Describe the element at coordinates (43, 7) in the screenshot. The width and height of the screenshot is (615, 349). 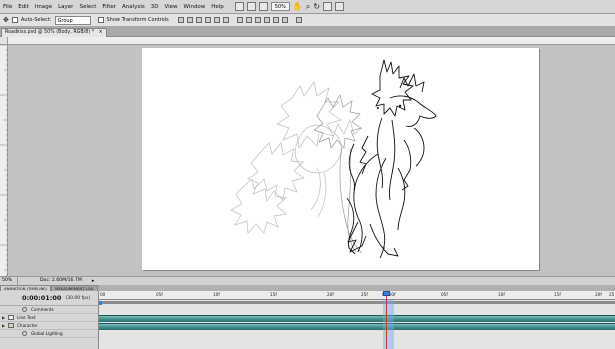
I see `menu-image: Image` at that location.